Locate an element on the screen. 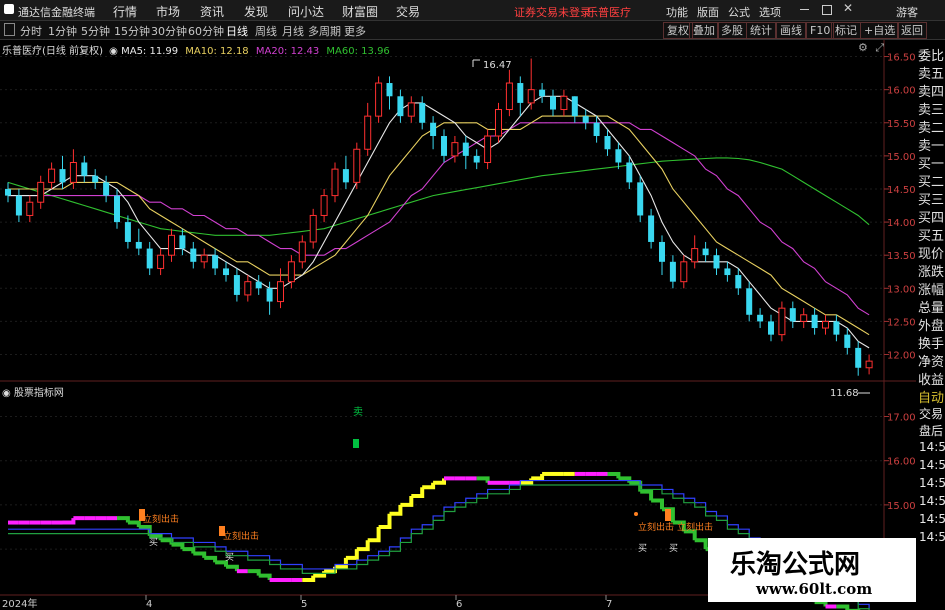  guest-label: 游客 is located at coordinates (907, 12).